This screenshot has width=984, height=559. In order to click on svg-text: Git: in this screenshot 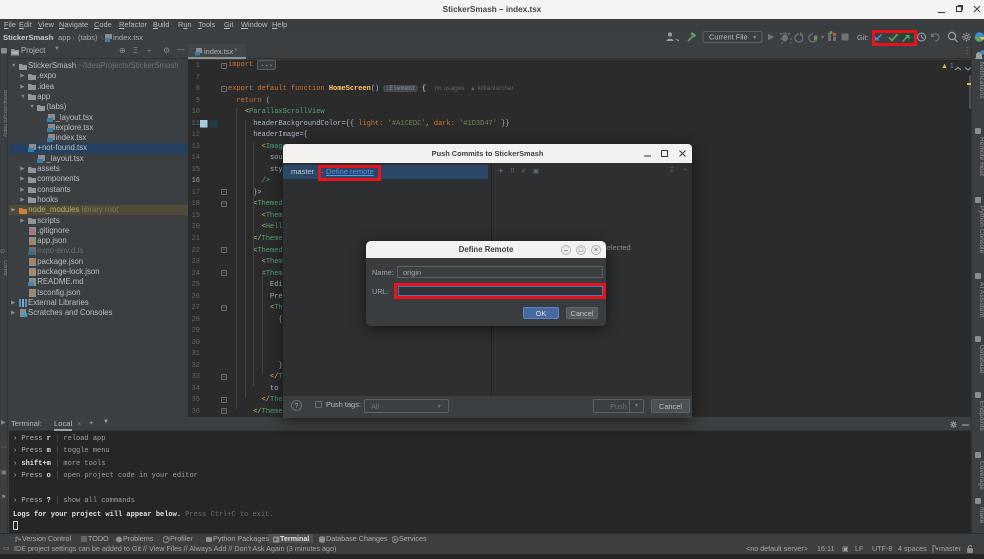, I will do `click(863, 37)`.